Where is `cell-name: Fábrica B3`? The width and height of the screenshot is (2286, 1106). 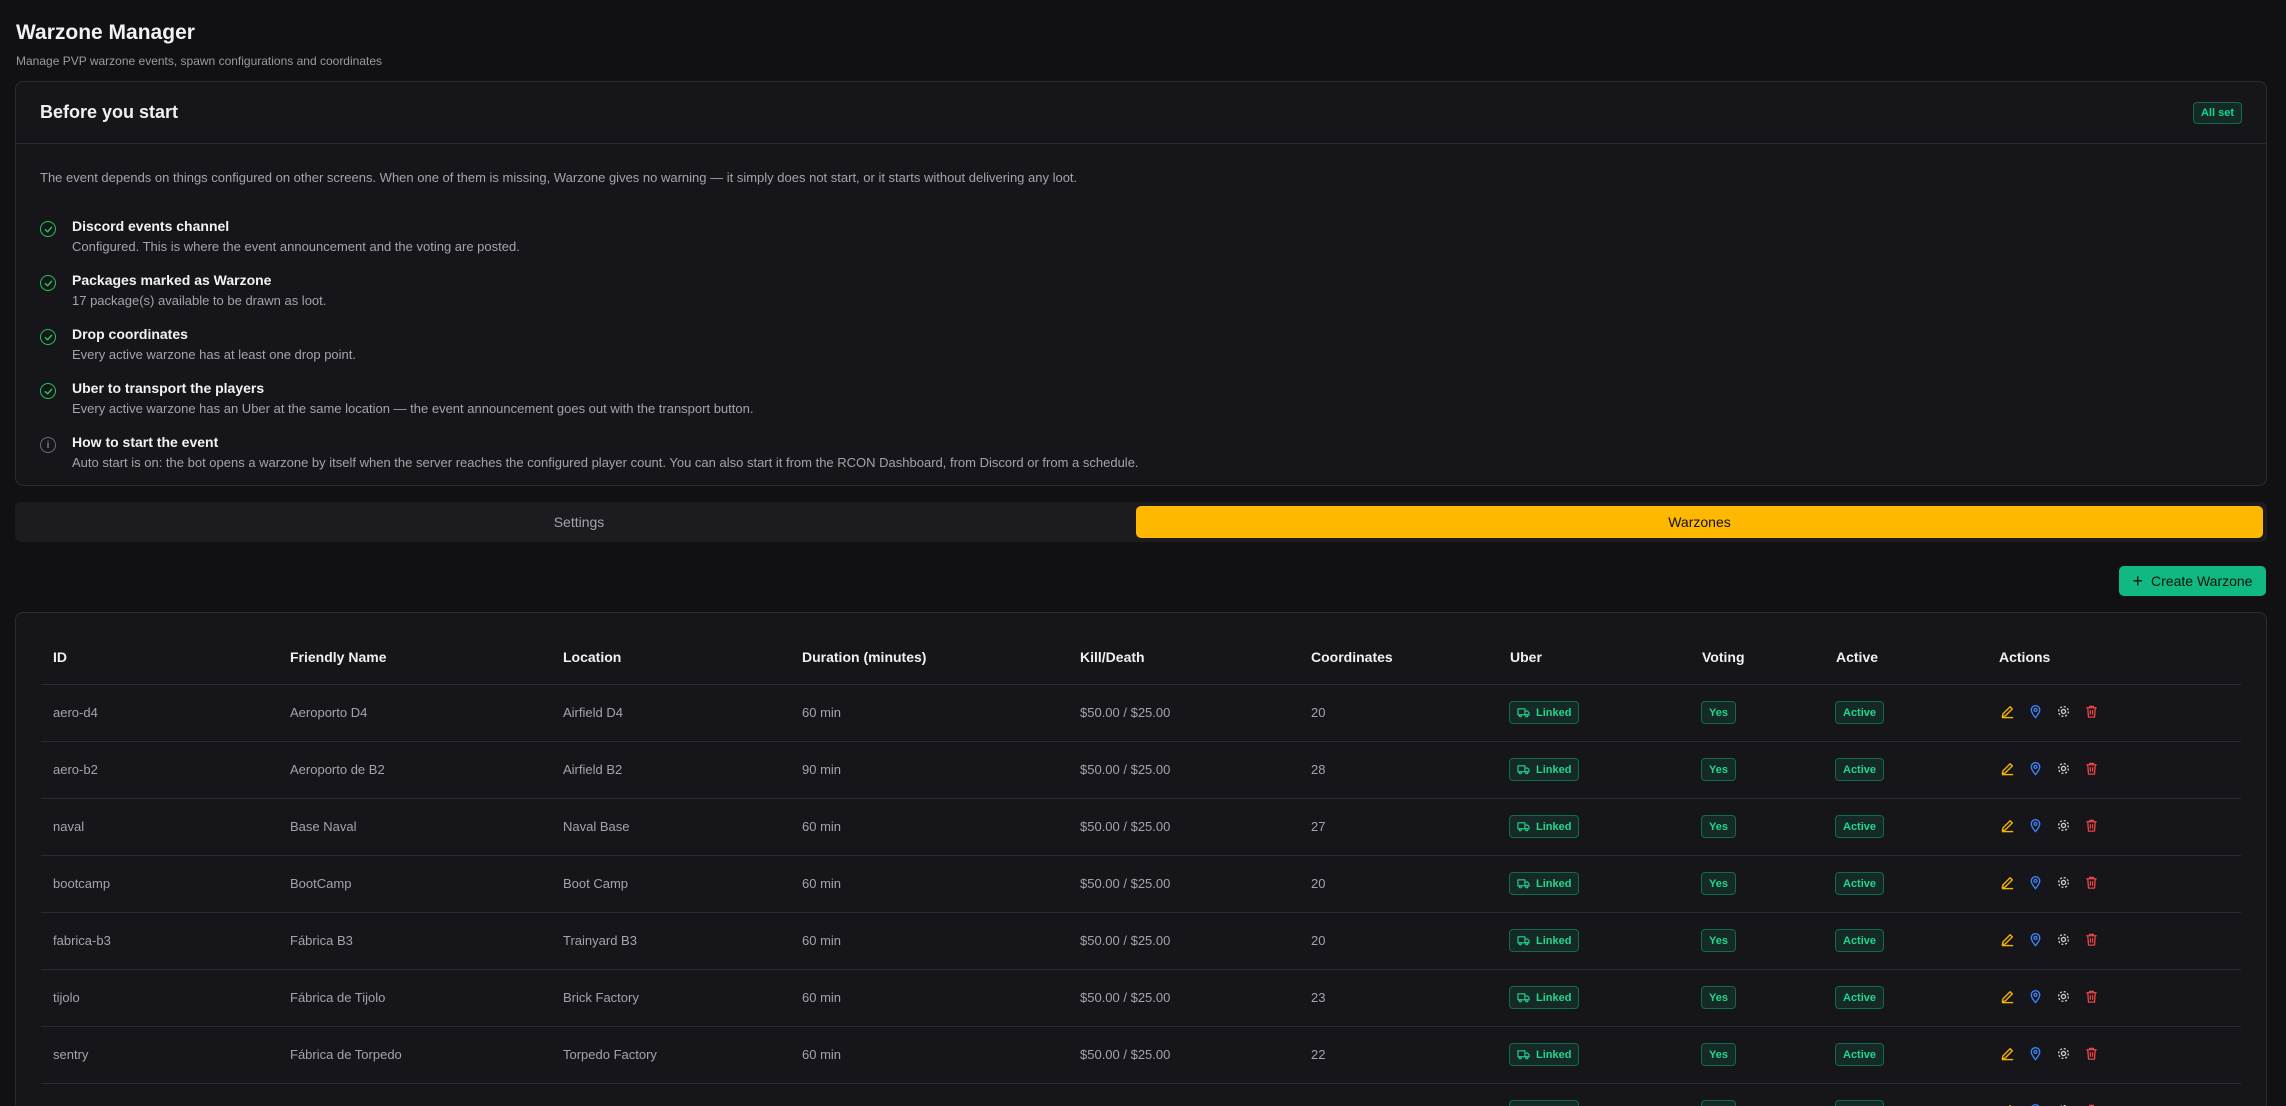
cell-name: Fábrica B3 is located at coordinates (321, 940).